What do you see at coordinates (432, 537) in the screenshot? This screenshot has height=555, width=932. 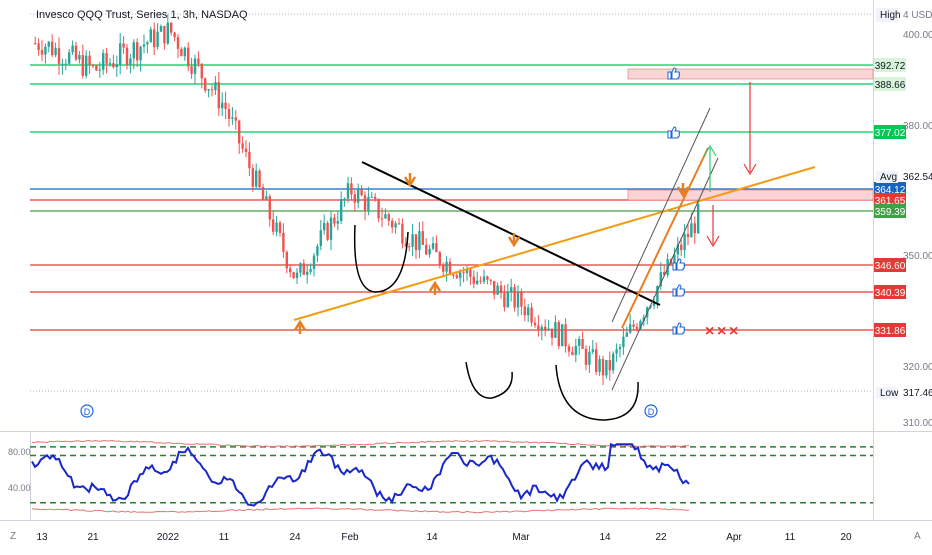 I see `time-tick-label: 14` at bounding box center [432, 537].